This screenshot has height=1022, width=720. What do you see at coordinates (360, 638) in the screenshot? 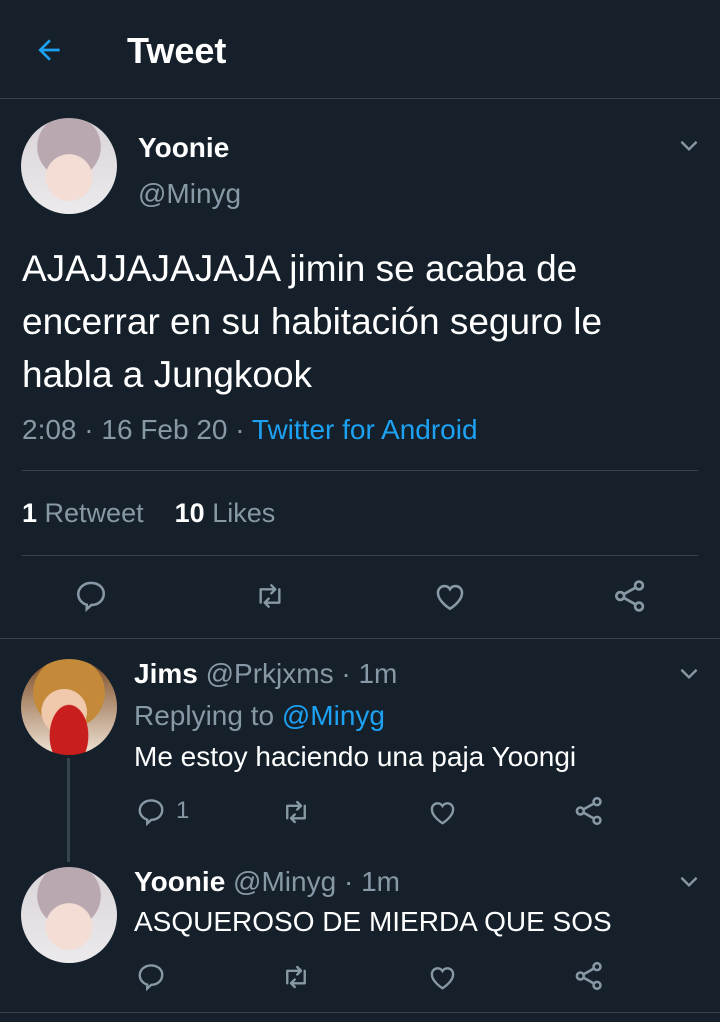
I see `actions-divider` at bounding box center [360, 638].